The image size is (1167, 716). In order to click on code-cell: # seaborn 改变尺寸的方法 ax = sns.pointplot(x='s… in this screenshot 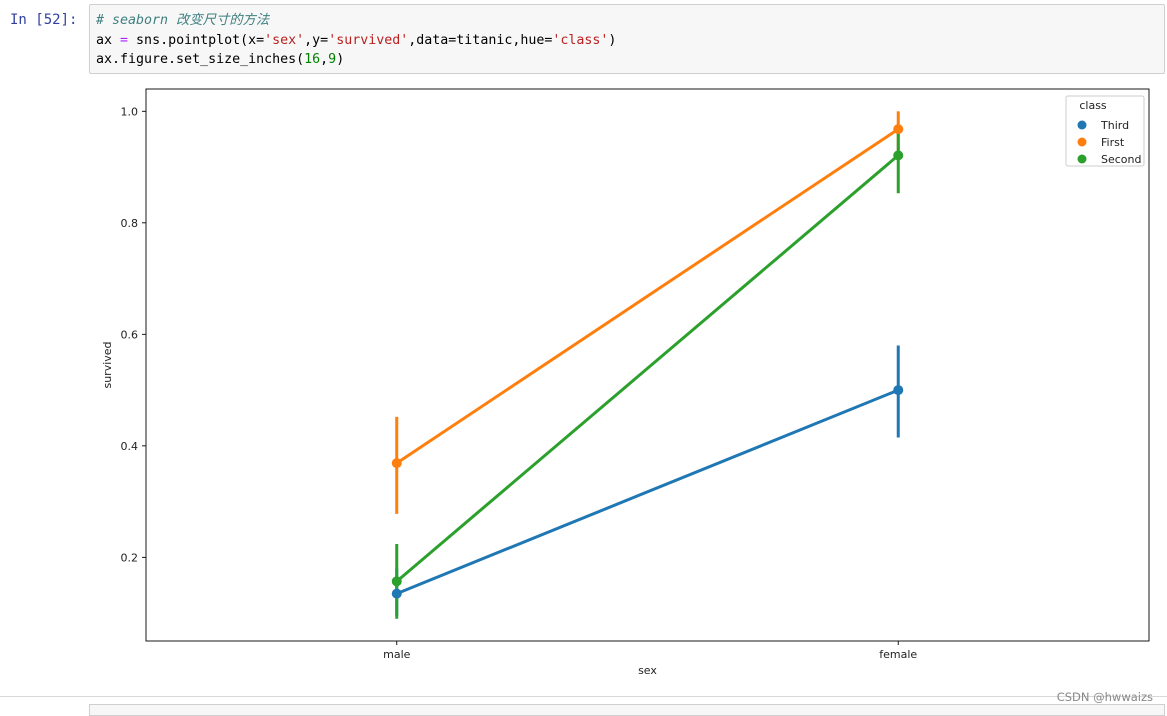, I will do `click(627, 39)`.